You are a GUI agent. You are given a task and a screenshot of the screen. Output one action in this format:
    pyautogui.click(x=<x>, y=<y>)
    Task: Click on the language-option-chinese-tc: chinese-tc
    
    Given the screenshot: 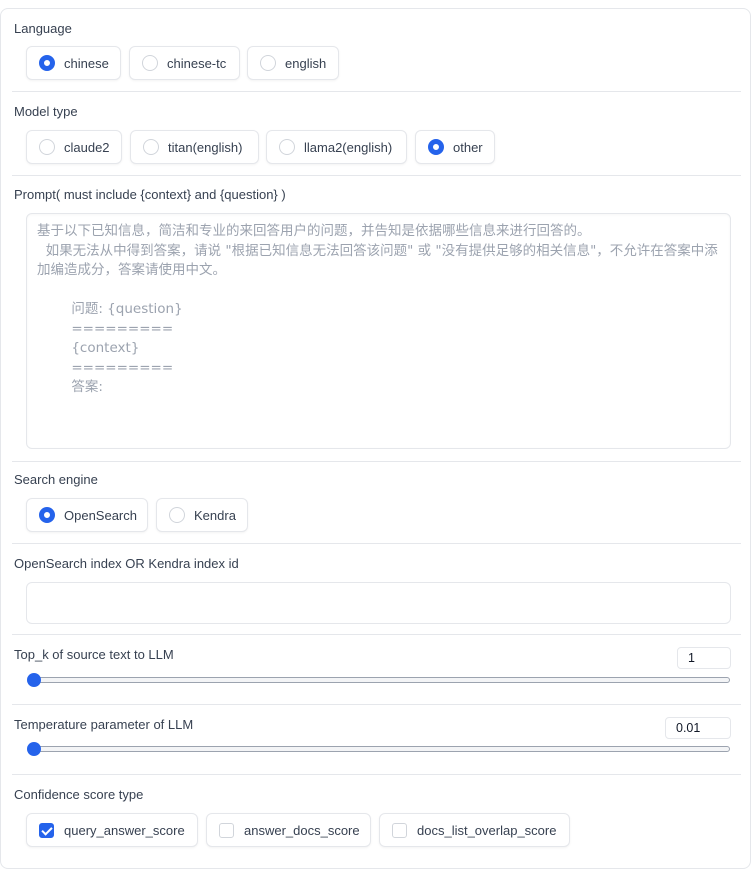 What is the action you would take?
    pyautogui.click(x=184, y=63)
    